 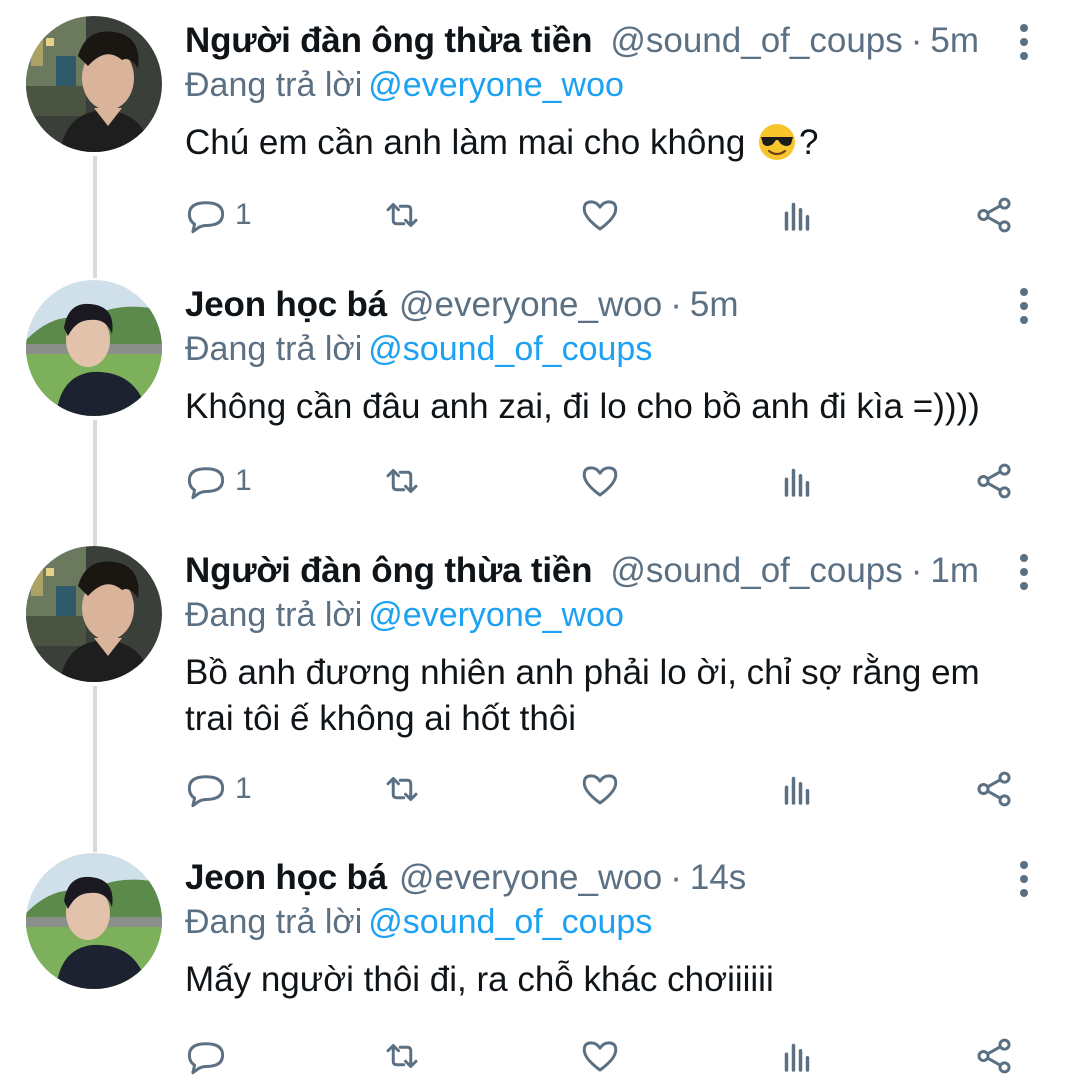 What do you see at coordinates (470, 142) in the screenshot?
I see `tweet-text-part: Chú em cần anh làm mai cho không` at bounding box center [470, 142].